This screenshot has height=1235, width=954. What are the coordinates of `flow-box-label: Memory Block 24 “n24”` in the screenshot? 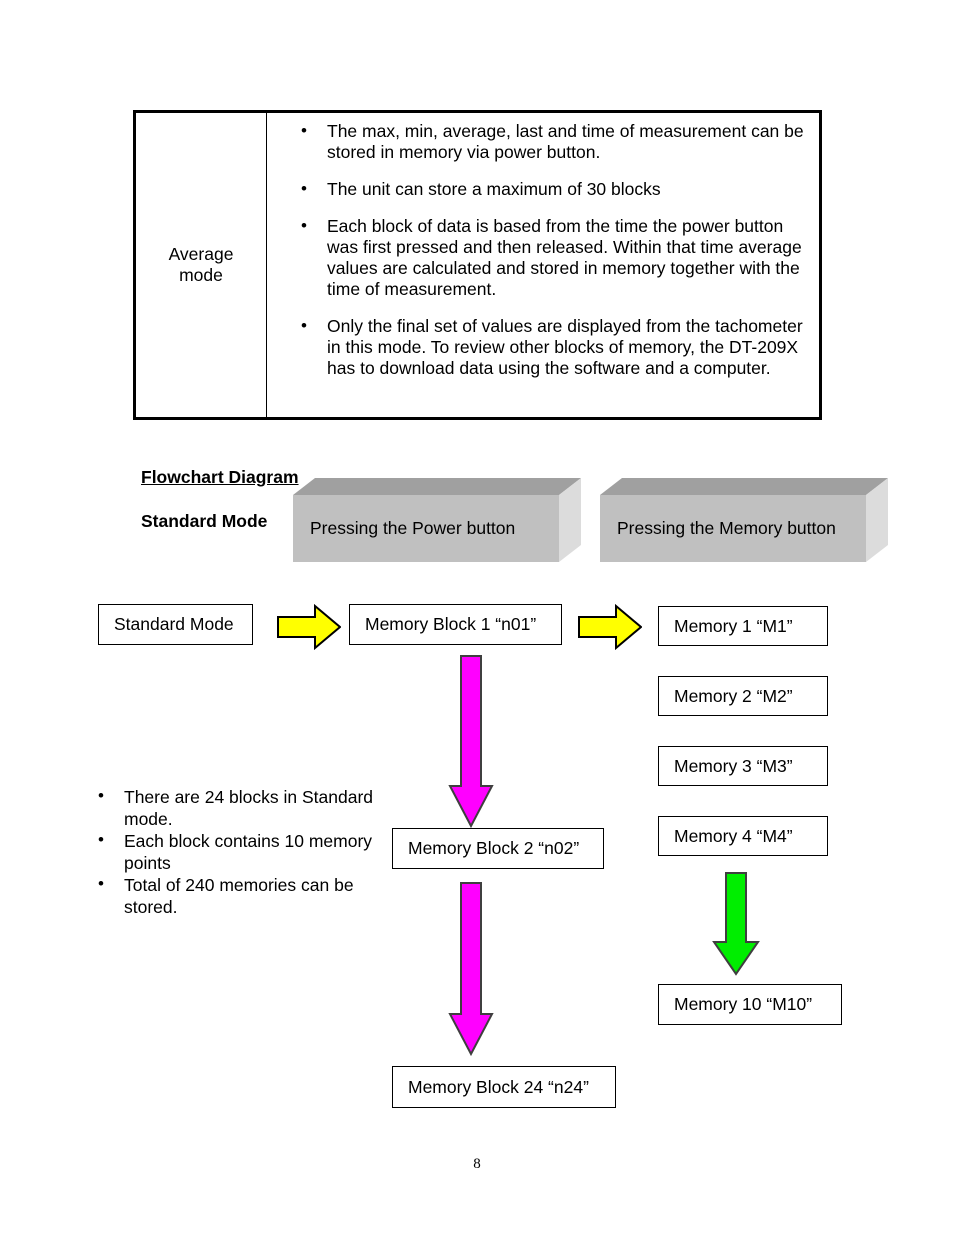 It's located at (498, 1086).